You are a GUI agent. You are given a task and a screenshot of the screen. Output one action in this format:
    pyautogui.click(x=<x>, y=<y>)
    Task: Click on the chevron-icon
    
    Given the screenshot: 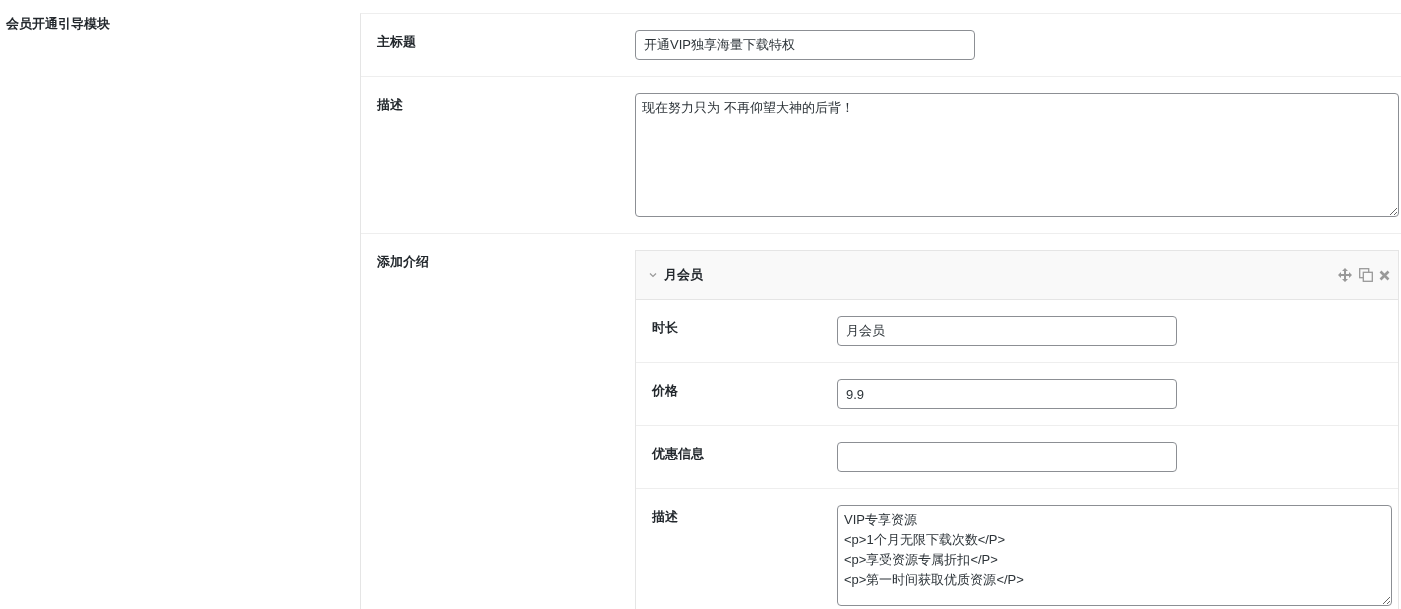 What is the action you would take?
    pyautogui.click(x=653, y=275)
    